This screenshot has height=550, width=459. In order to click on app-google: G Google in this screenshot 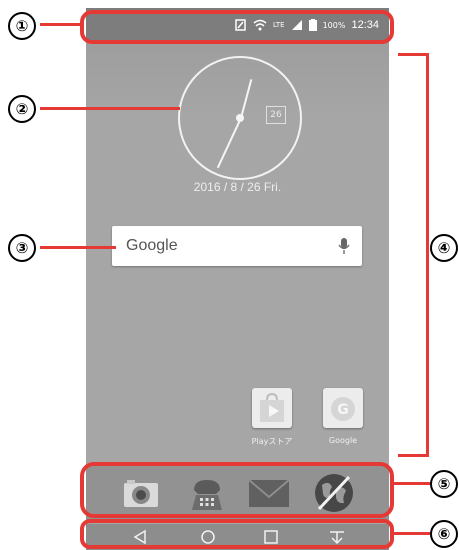, I will do `click(343, 416)`.